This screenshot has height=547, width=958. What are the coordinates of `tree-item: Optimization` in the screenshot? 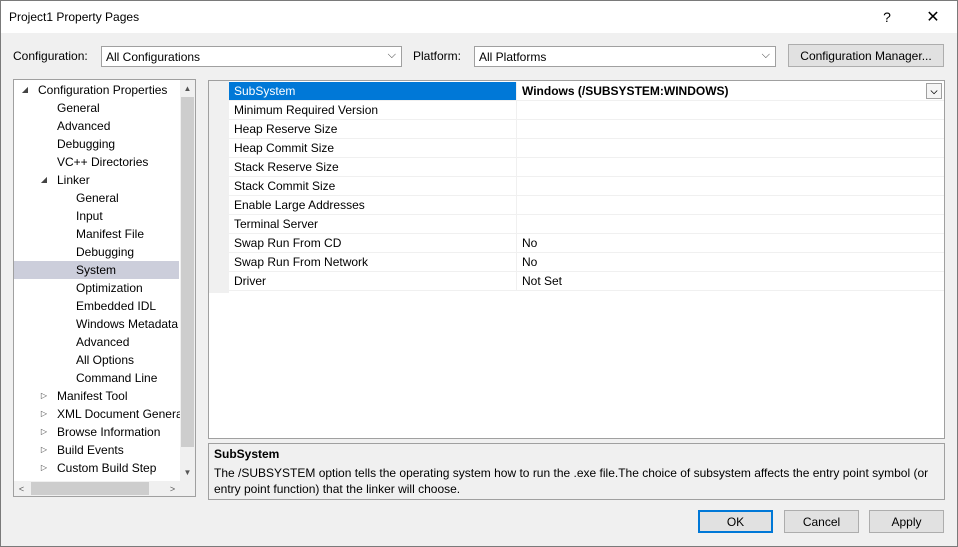 It's located at (96, 288).